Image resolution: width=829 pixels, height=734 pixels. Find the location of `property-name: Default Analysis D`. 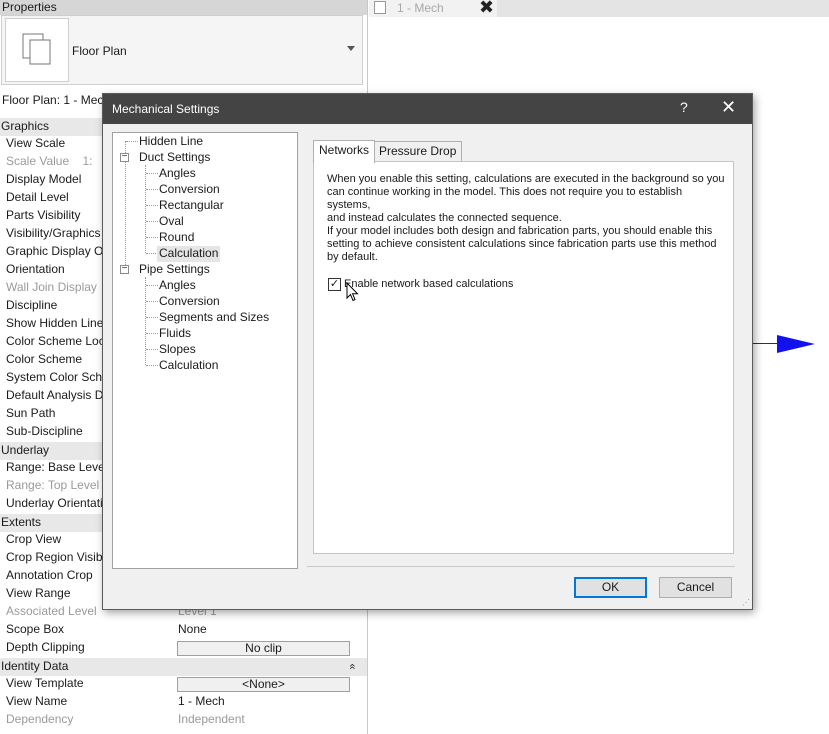

property-name: Default Analysis D is located at coordinates (55, 395).